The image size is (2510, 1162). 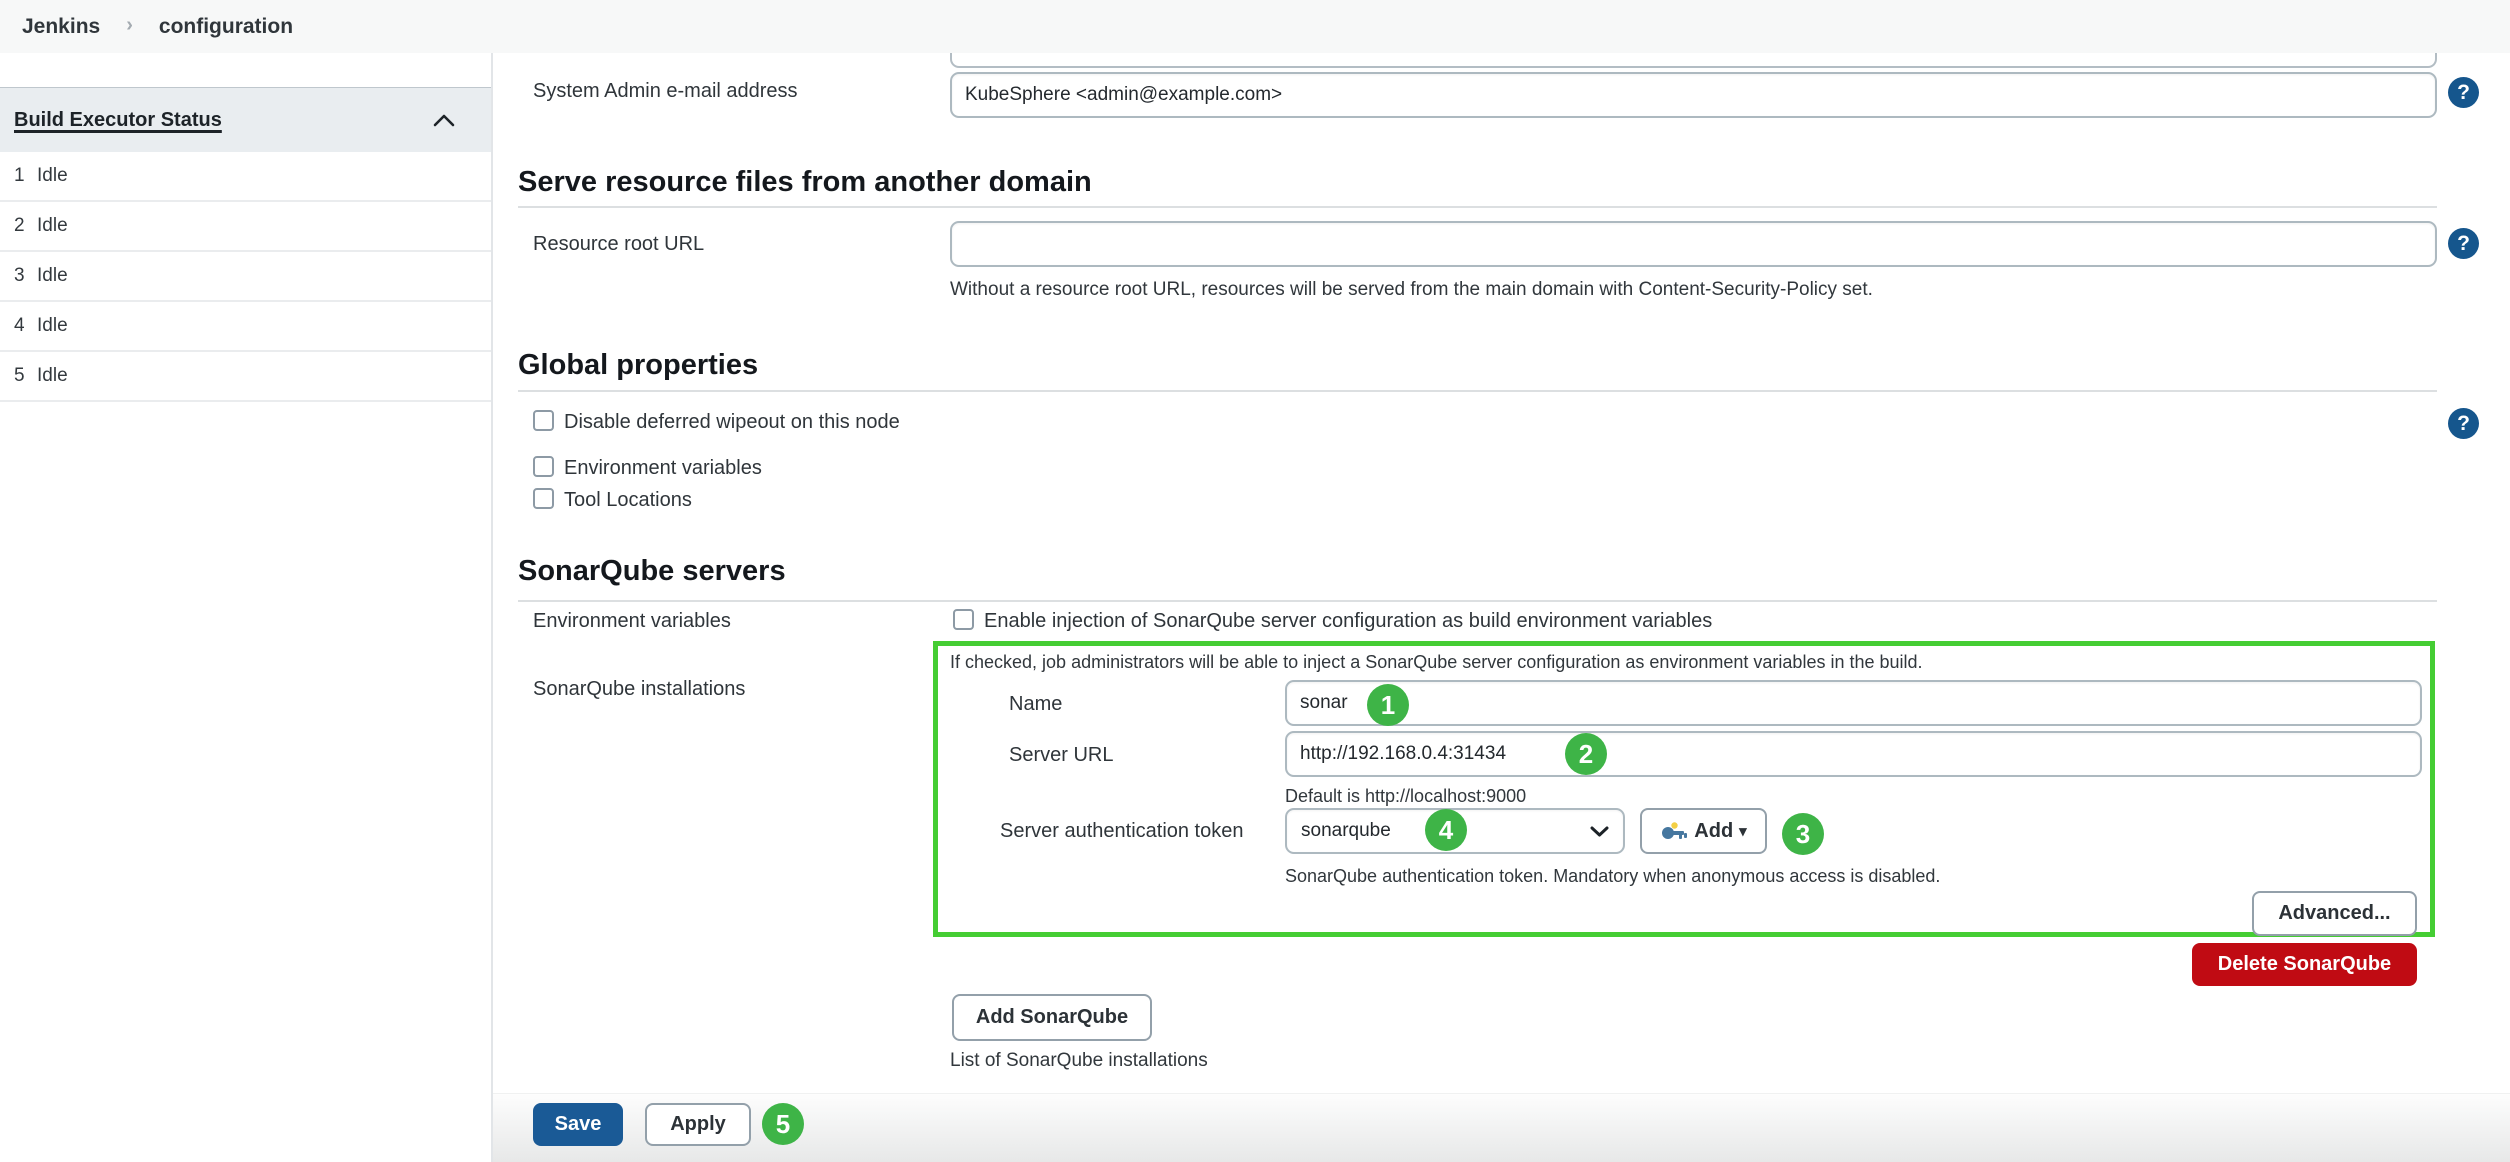 What do you see at coordinates (1406, 796) in the screenshot?
I see `server-url-help-text: Default is http://localhost:9000` at bounding box center [1406, 796].